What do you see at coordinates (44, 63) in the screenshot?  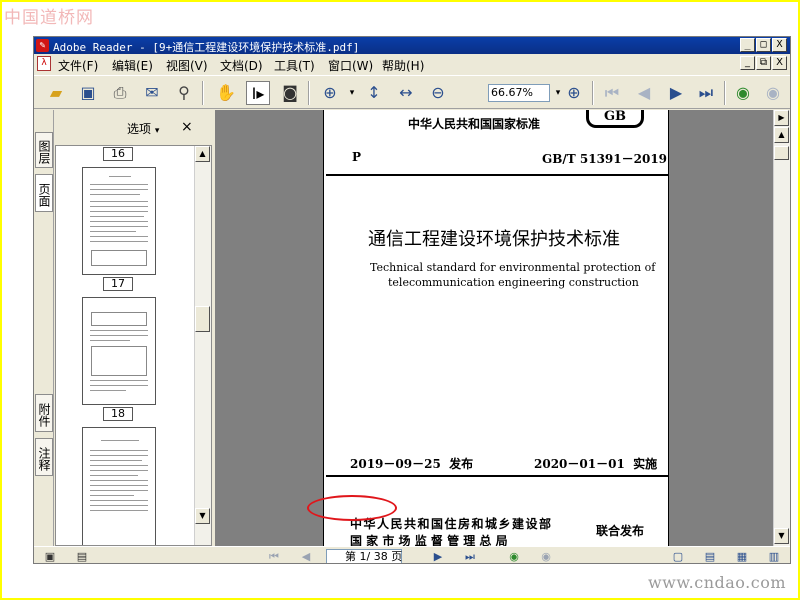 I see `pdf-document-icon: λ` at bounding box center [44, 63].